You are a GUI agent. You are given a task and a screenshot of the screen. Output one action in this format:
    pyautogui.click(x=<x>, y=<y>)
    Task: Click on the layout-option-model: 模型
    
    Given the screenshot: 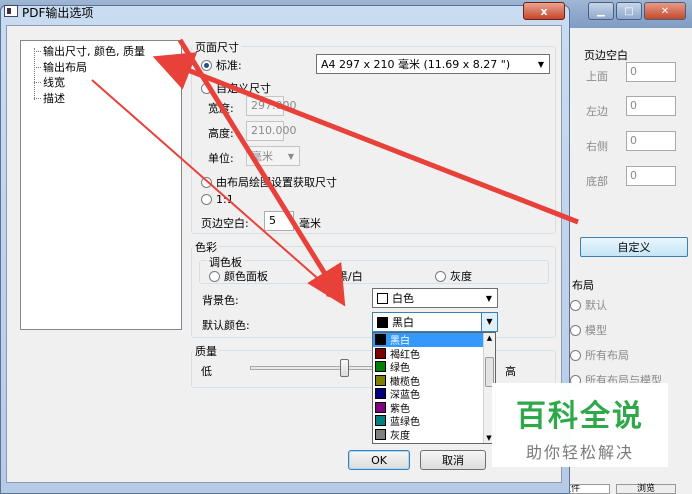 What is the action you would take?
    pyautogui.click(x=588, y=330)
    